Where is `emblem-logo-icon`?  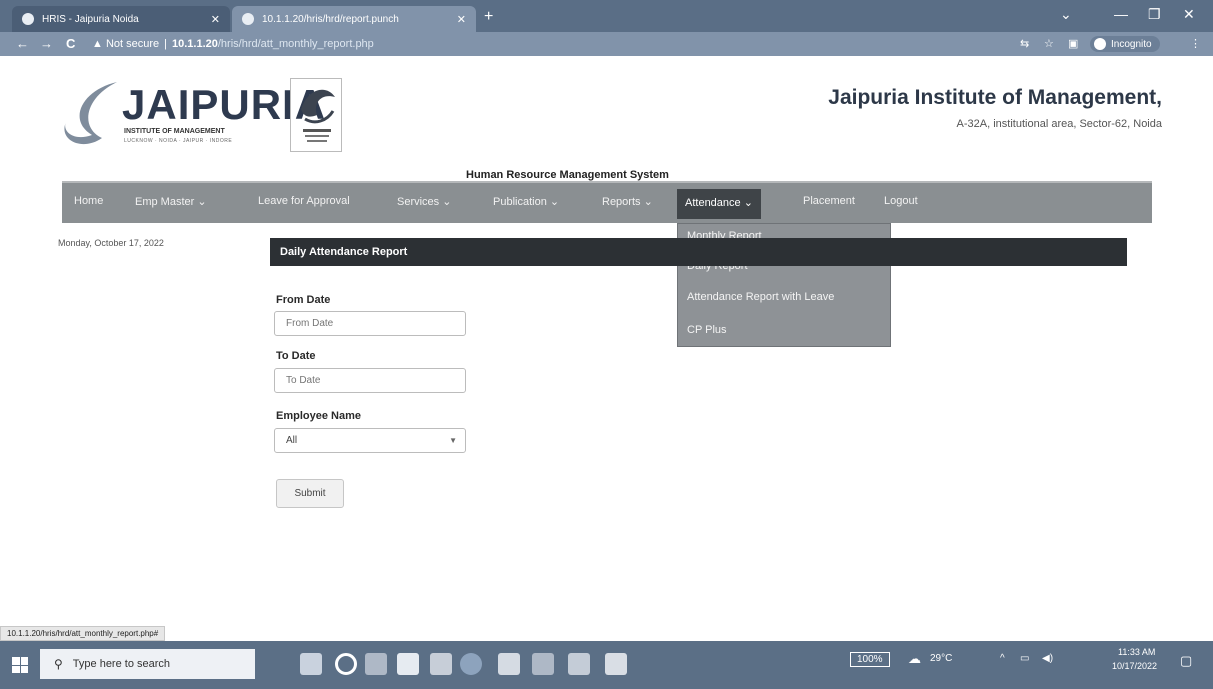
emblem-logo-icon is located at coordinates (316, 115).